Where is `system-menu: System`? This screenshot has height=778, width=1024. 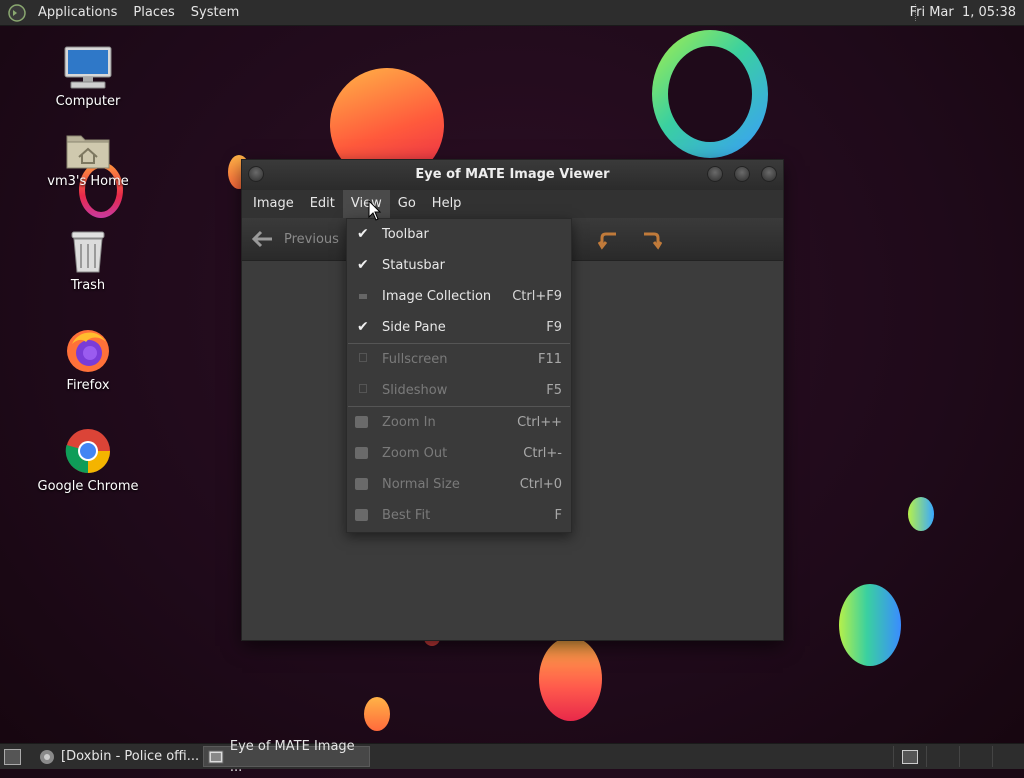
system-menu: System is located at coordinates (215, 12).